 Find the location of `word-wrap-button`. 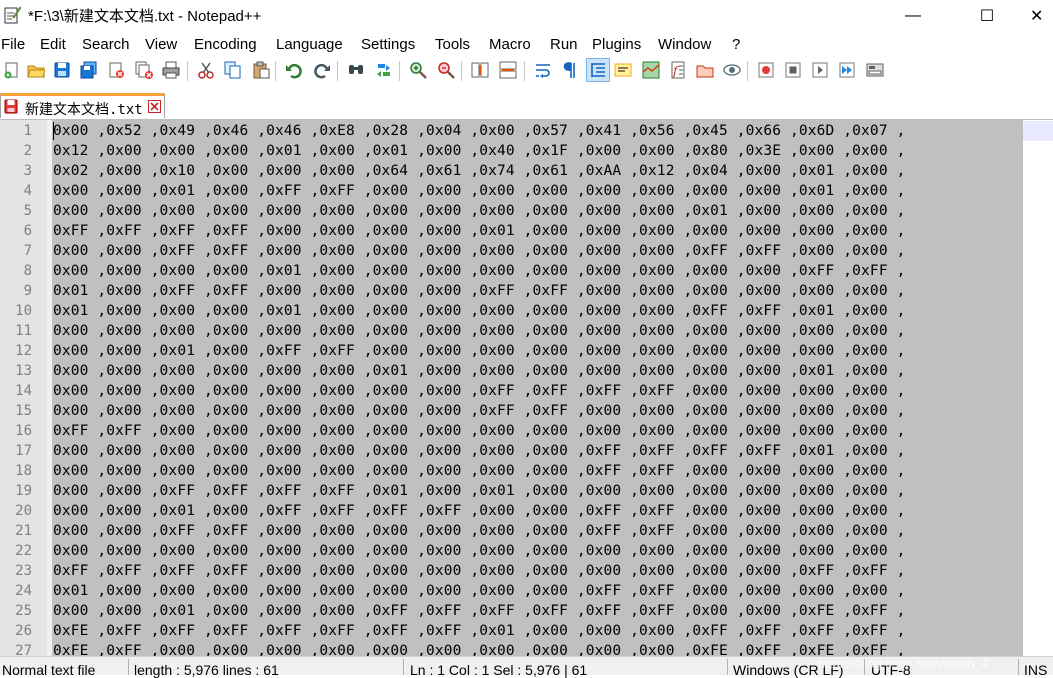

word-wrap-button is located at coordinates (543, 70).